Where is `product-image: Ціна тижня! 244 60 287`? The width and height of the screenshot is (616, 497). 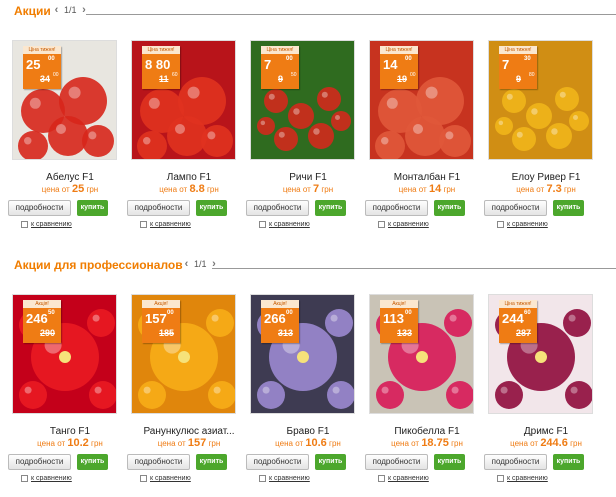 product-image: Ціна тижня! 244 60 287 is located at coordinates (540, 354).